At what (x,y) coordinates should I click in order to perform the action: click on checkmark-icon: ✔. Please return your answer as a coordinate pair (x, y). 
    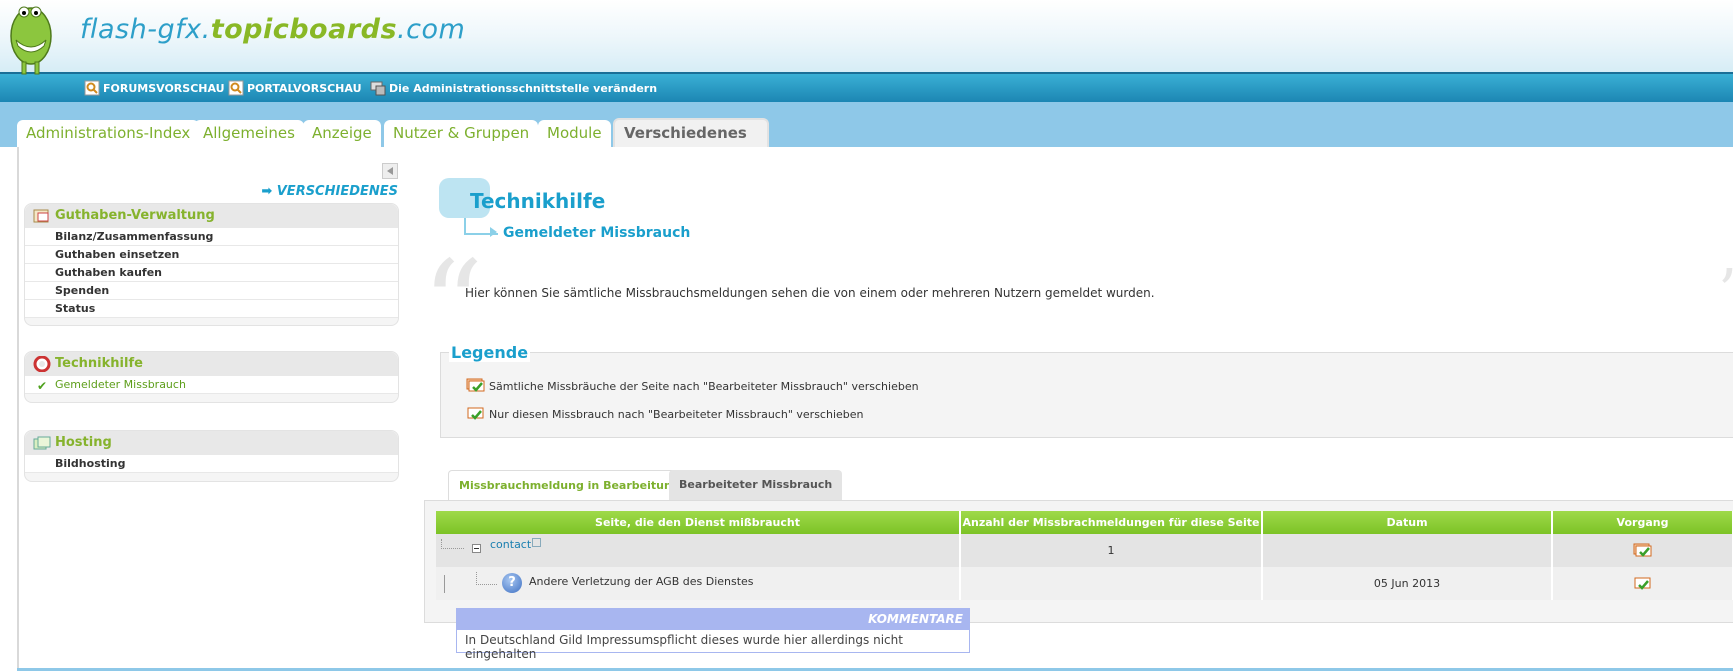
    Looking at the image, I should click on (42, 386).